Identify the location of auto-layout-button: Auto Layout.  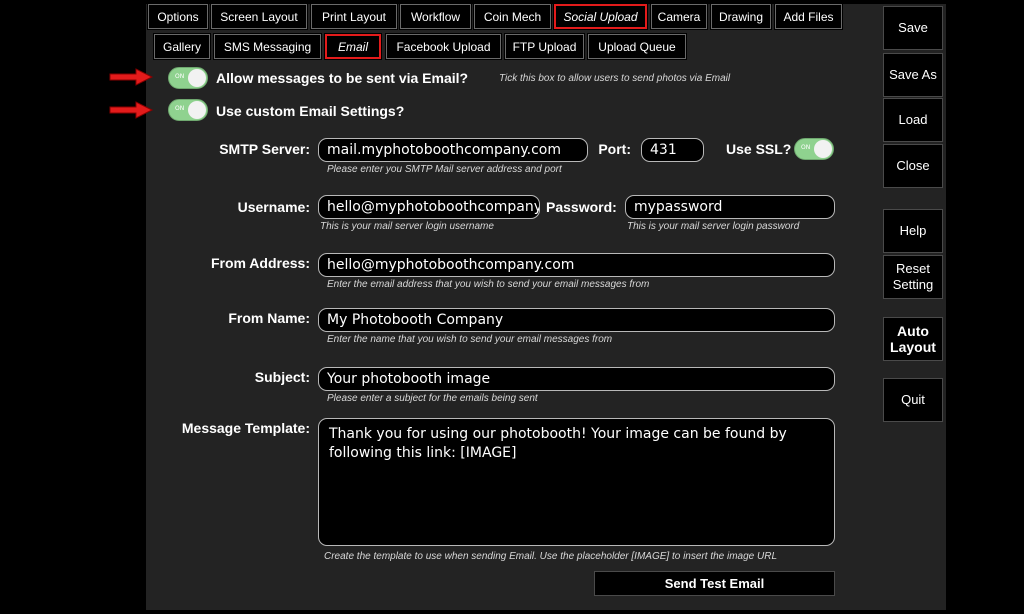
(913, 339).